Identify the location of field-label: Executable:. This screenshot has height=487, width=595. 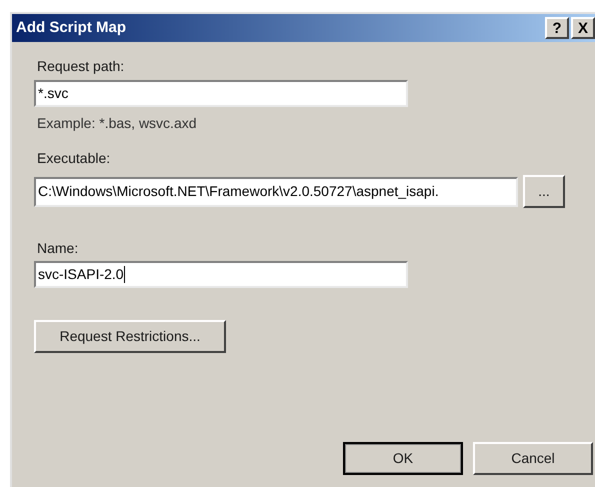
(74, 158).